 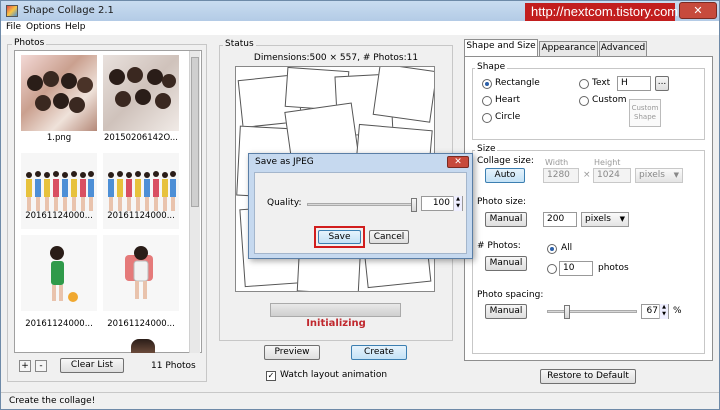 What do you see at coordinates (68, 10) in the screenshot?
I see `window-title: Shape Collage 2.1` at bounding box center [68, 10].